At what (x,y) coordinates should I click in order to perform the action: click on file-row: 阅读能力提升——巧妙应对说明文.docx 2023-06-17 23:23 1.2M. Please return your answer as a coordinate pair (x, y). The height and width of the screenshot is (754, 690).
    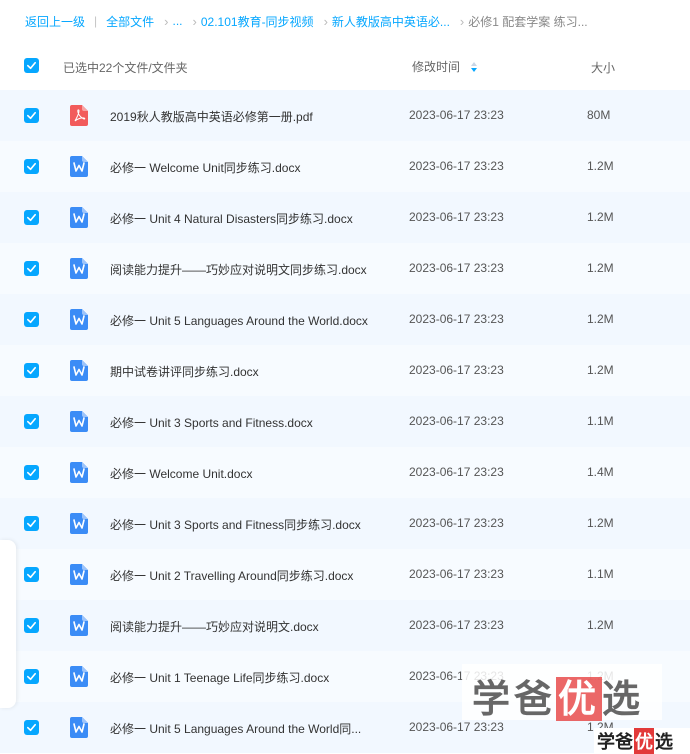
    Looking at the image, I should click on (345, 625).